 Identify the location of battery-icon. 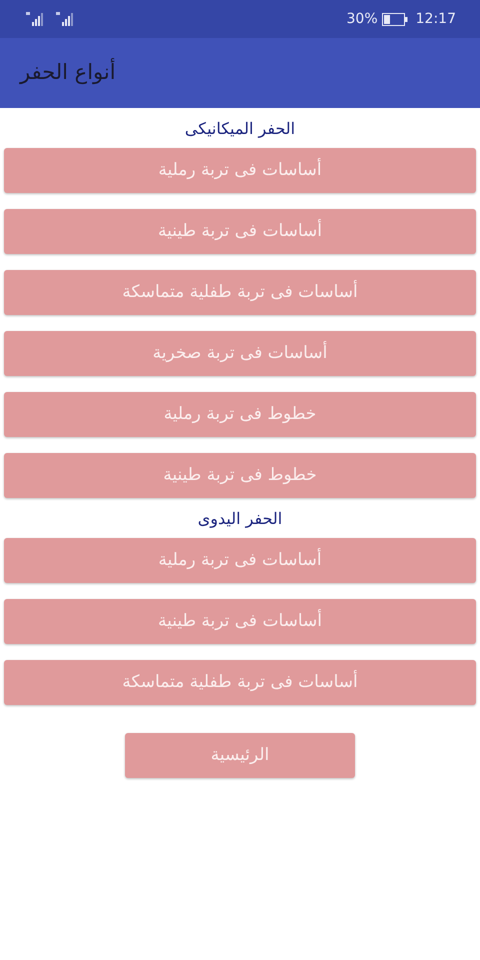
(395, 19).